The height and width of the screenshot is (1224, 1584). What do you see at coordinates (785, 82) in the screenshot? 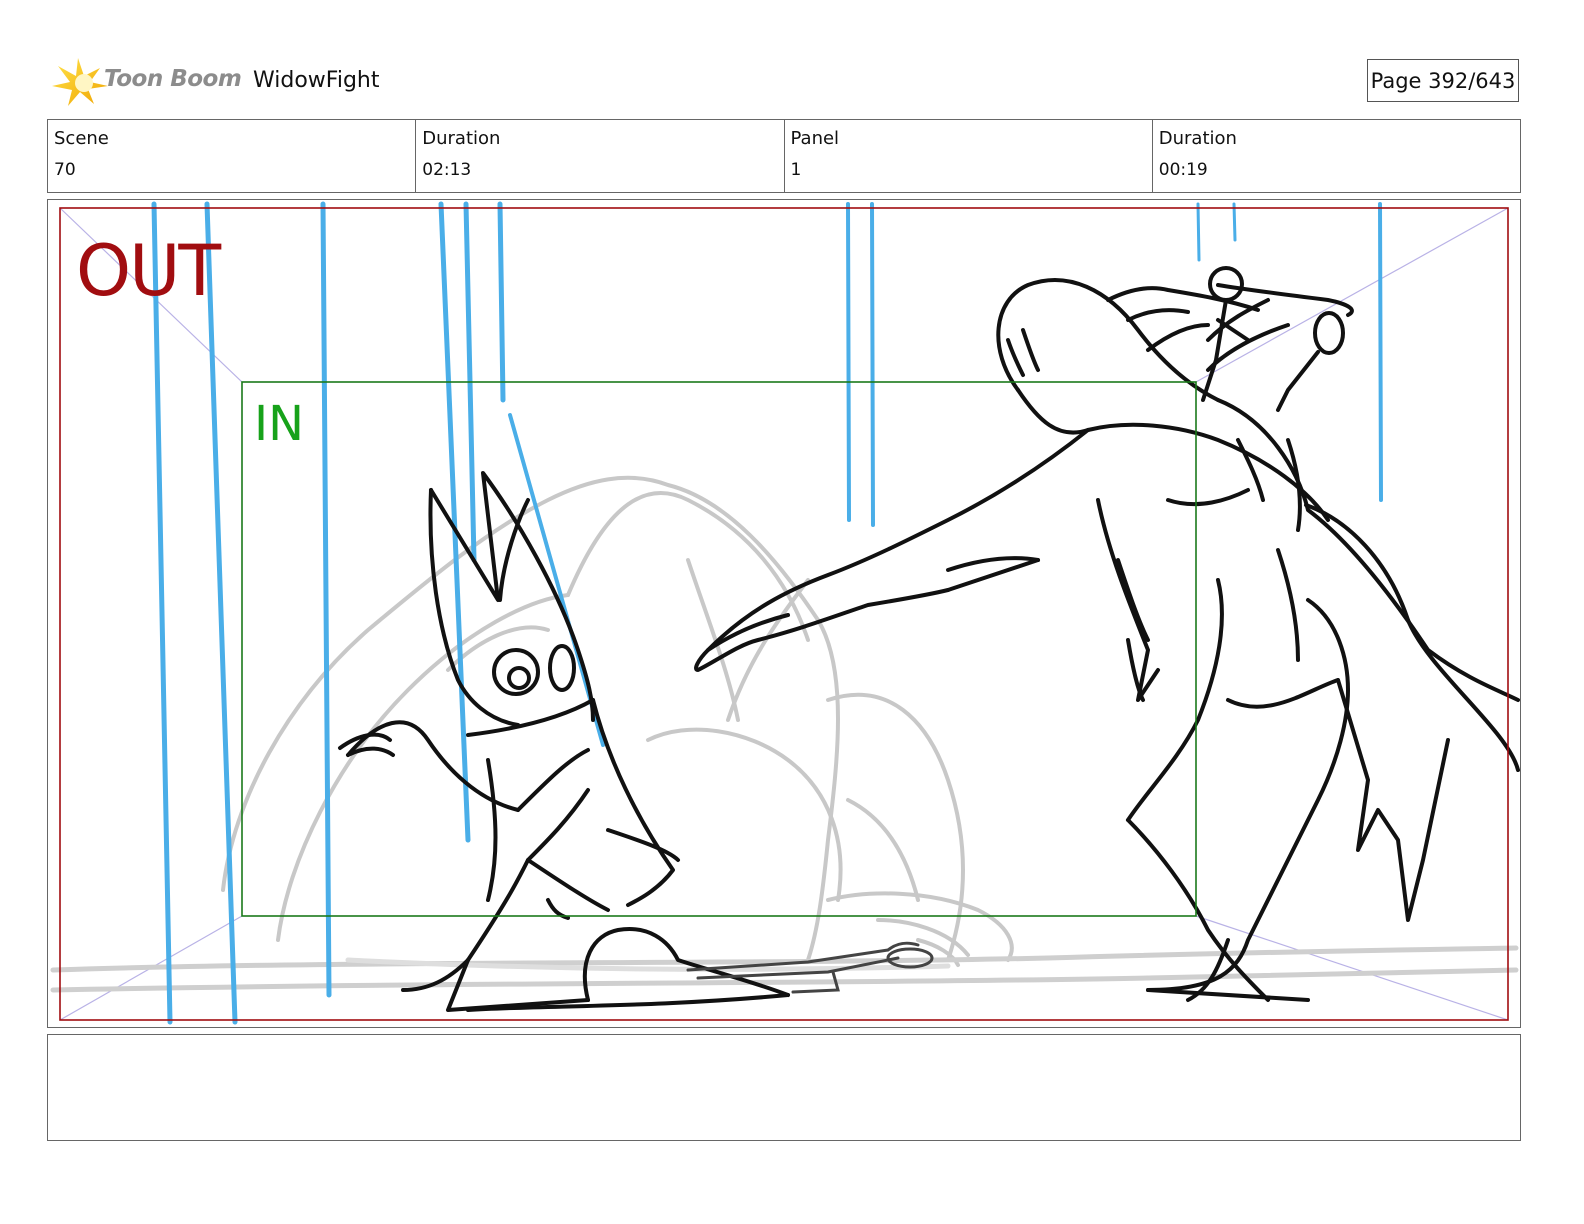
I see `storyboard-header: Toon Boom WidowFight Page 392/643` at bounding box center [785, 82].